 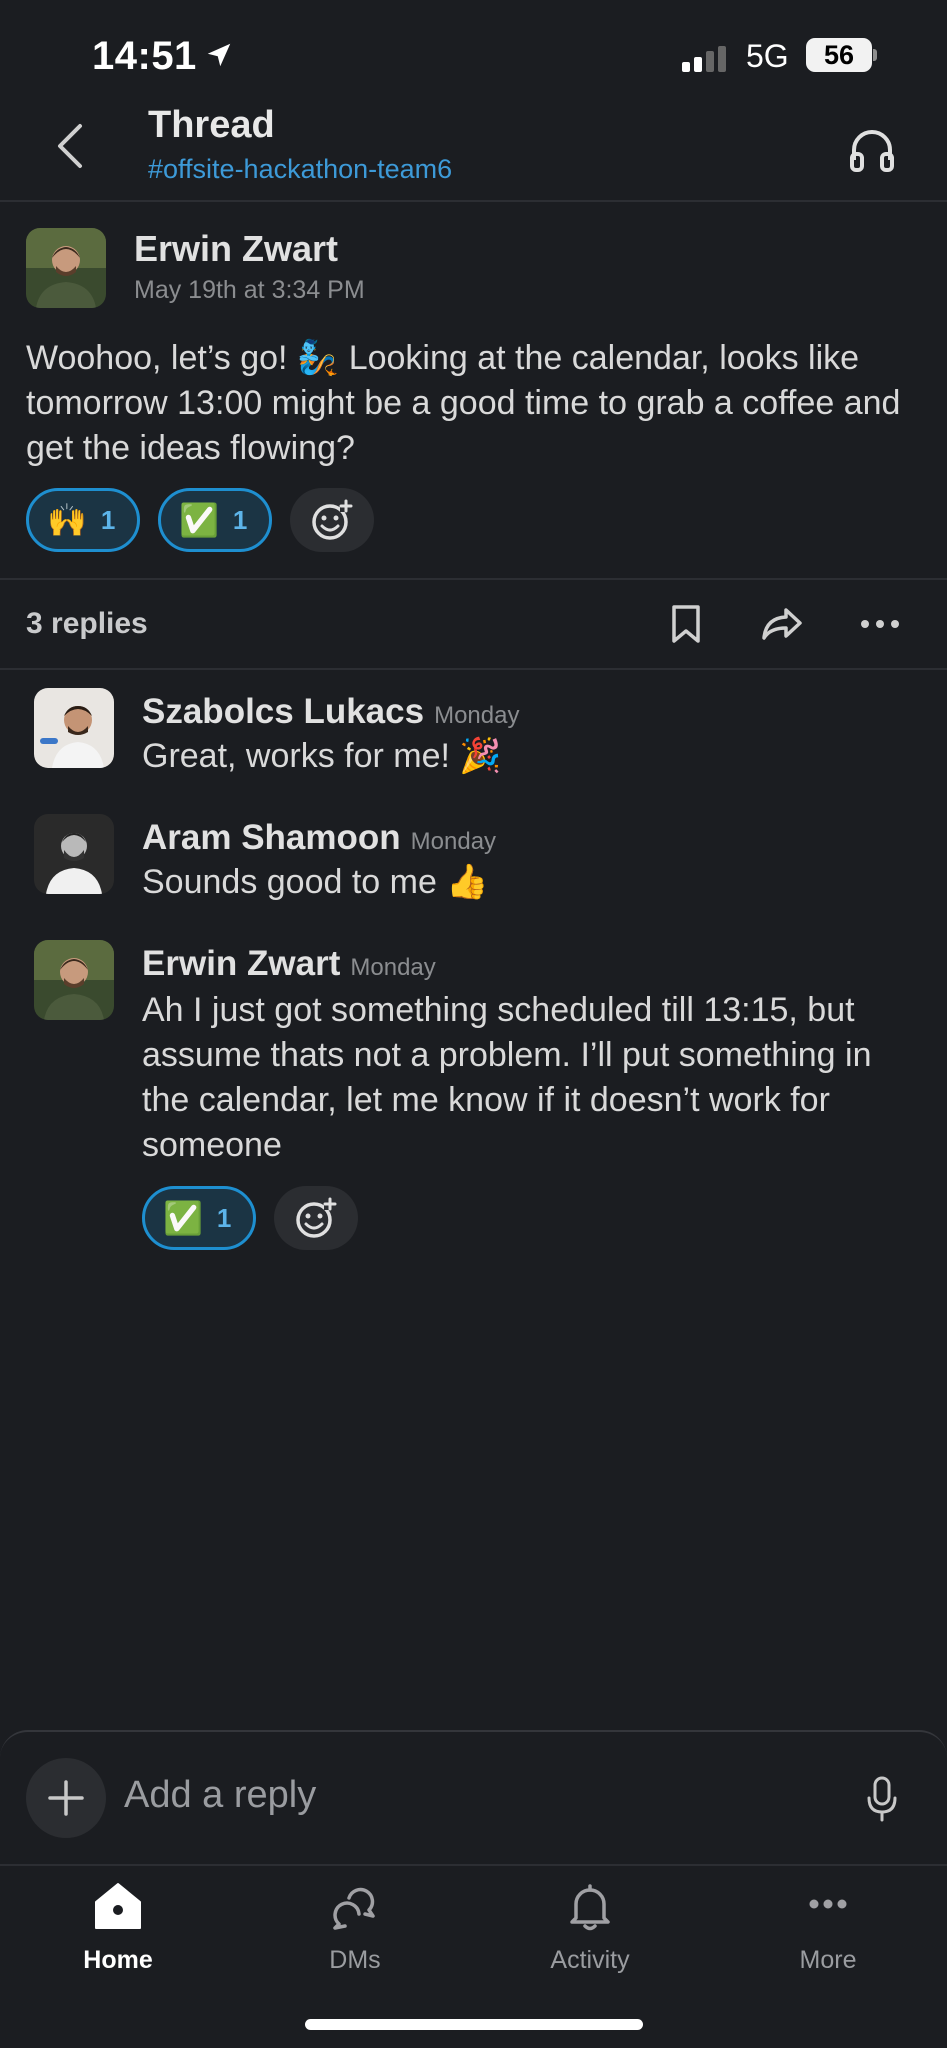 What do you see at coordinates (241, 963) in the screenshot?
I see `reply-author: Erwin Zwart` at bounding box center [241, 963].